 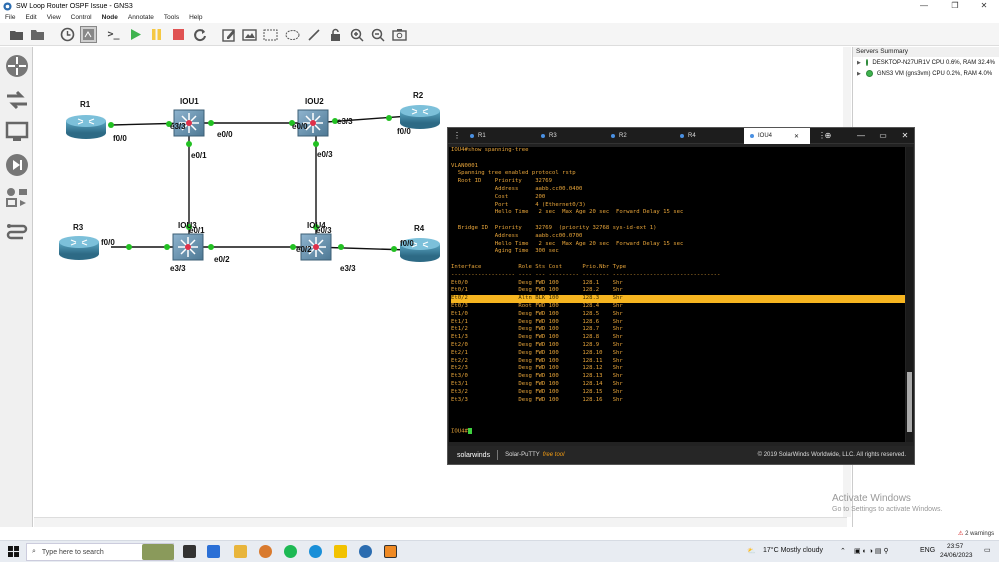 I want to click on terminal-line: Et3/2 Desg FWD 100 128.15 Shr, so click(x=537, y=391).